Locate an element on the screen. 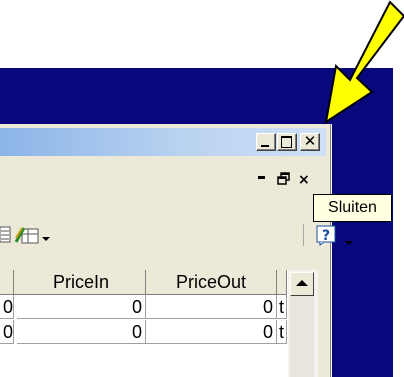 This screenshot has width=404, height=377. help-button: ? is located at coordinates (327, 237).